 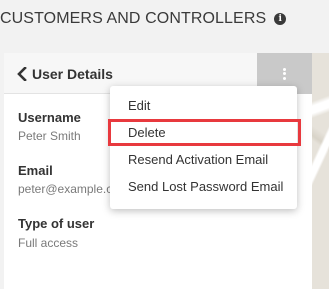 What do you see at coordinates (22, 74) in the screenshot?
I see `chevron-left-icon` at bounding box center [22, 74].